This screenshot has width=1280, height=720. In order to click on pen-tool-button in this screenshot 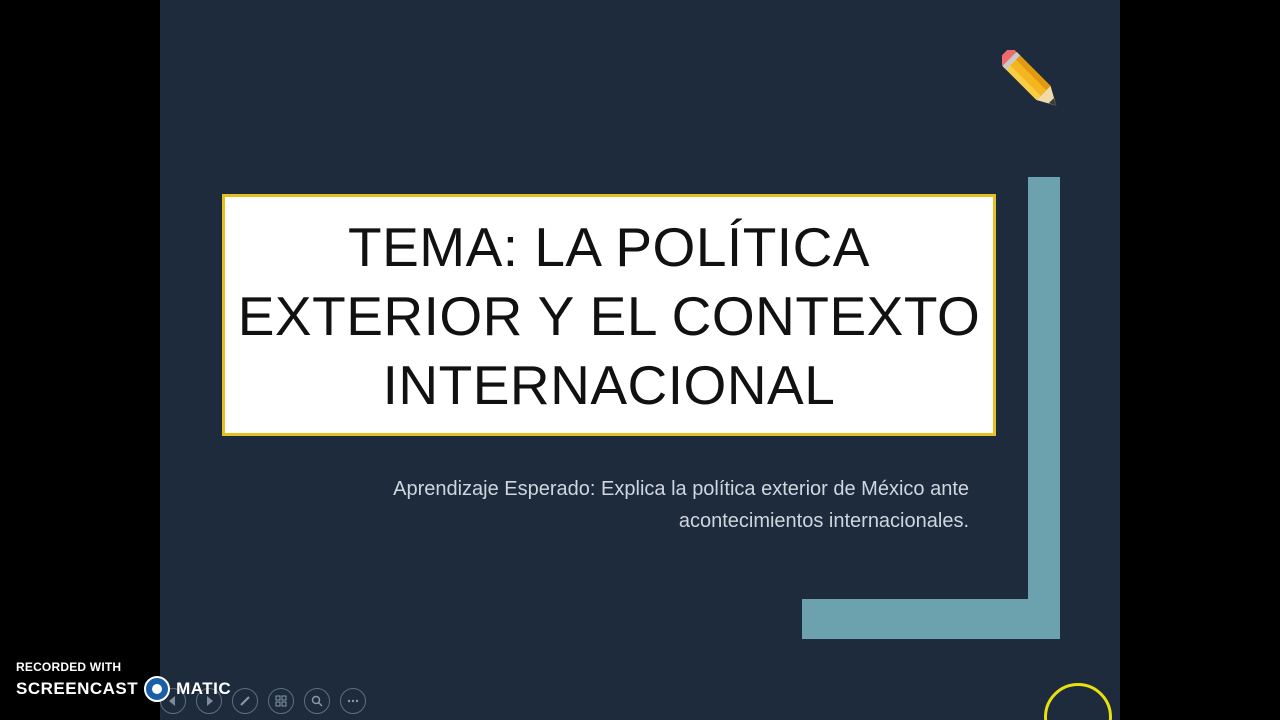, I will do `click(245, 701)`.